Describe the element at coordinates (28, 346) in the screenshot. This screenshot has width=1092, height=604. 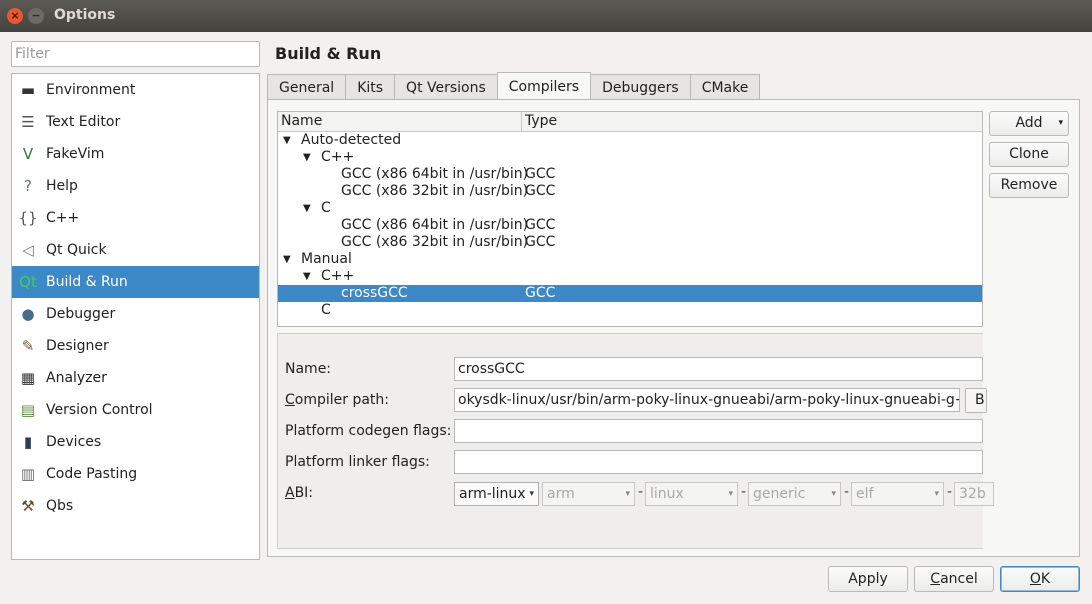
I see `designer-tools-icon: ✎` at that location.